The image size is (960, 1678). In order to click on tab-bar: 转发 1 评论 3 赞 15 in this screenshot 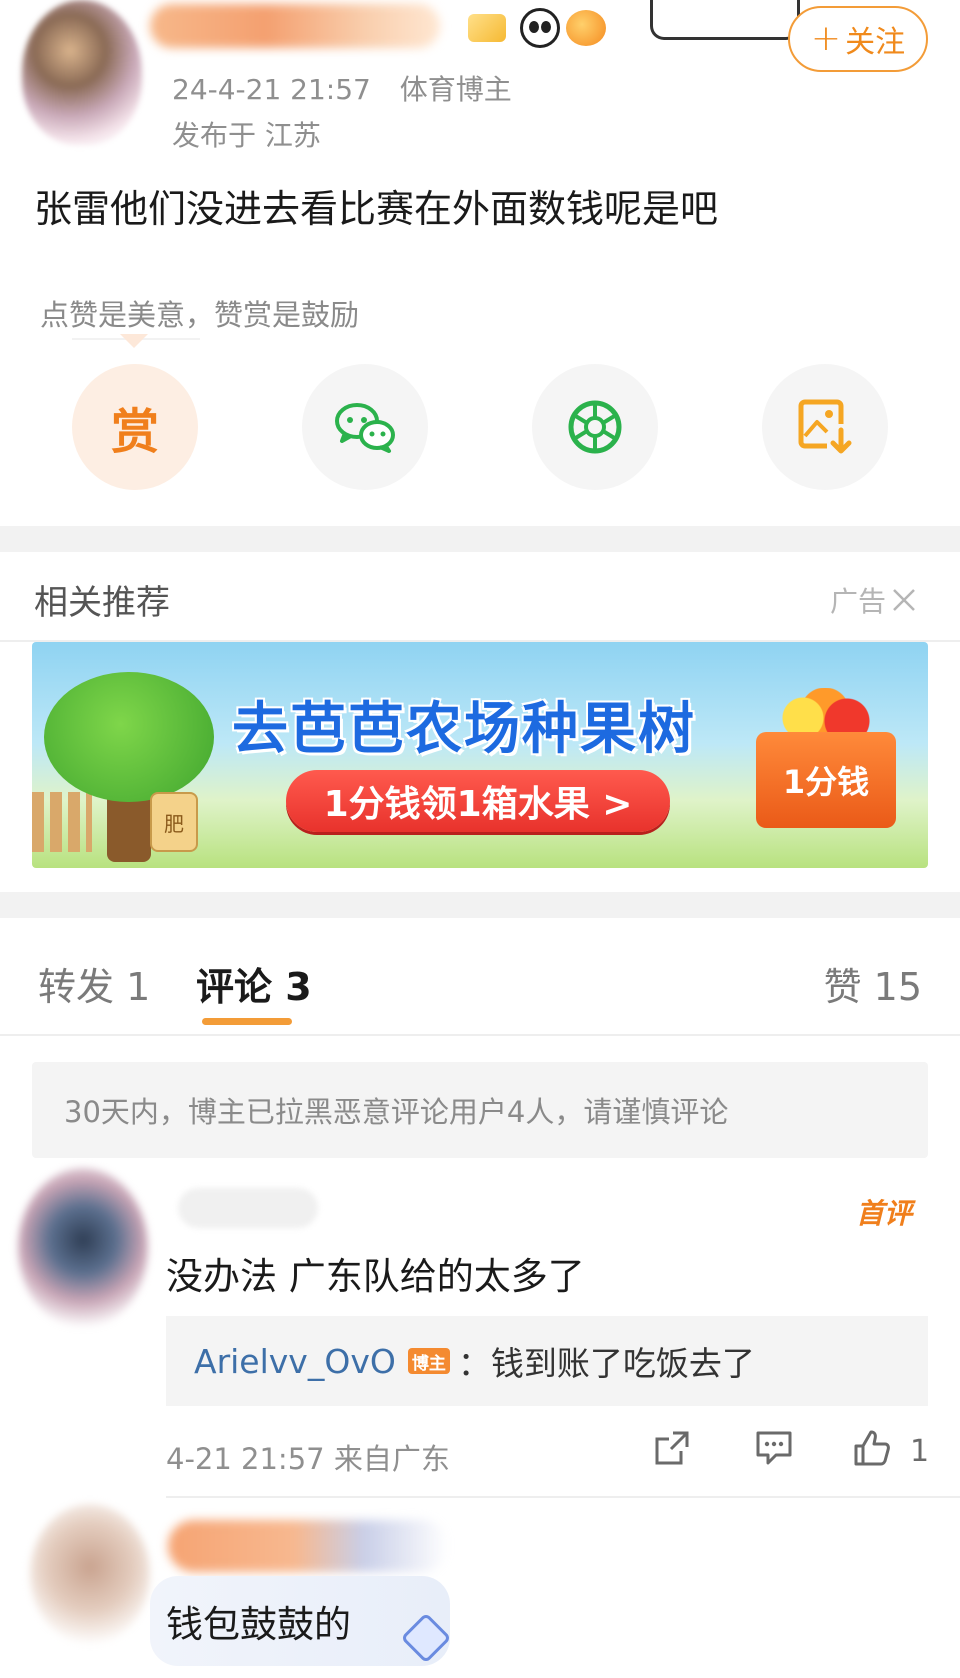, I will do `click(480, 986)`.